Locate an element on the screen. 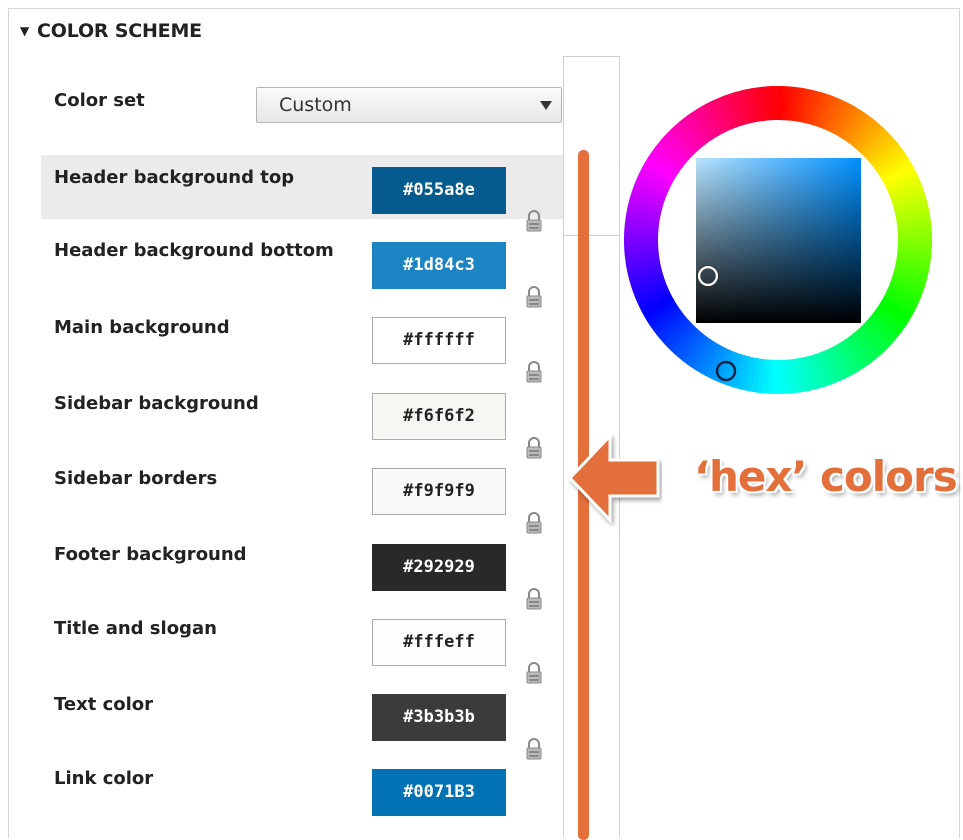  color-field-sidebar-borders: #f9f9f9 is located at coordinates (439, 491).